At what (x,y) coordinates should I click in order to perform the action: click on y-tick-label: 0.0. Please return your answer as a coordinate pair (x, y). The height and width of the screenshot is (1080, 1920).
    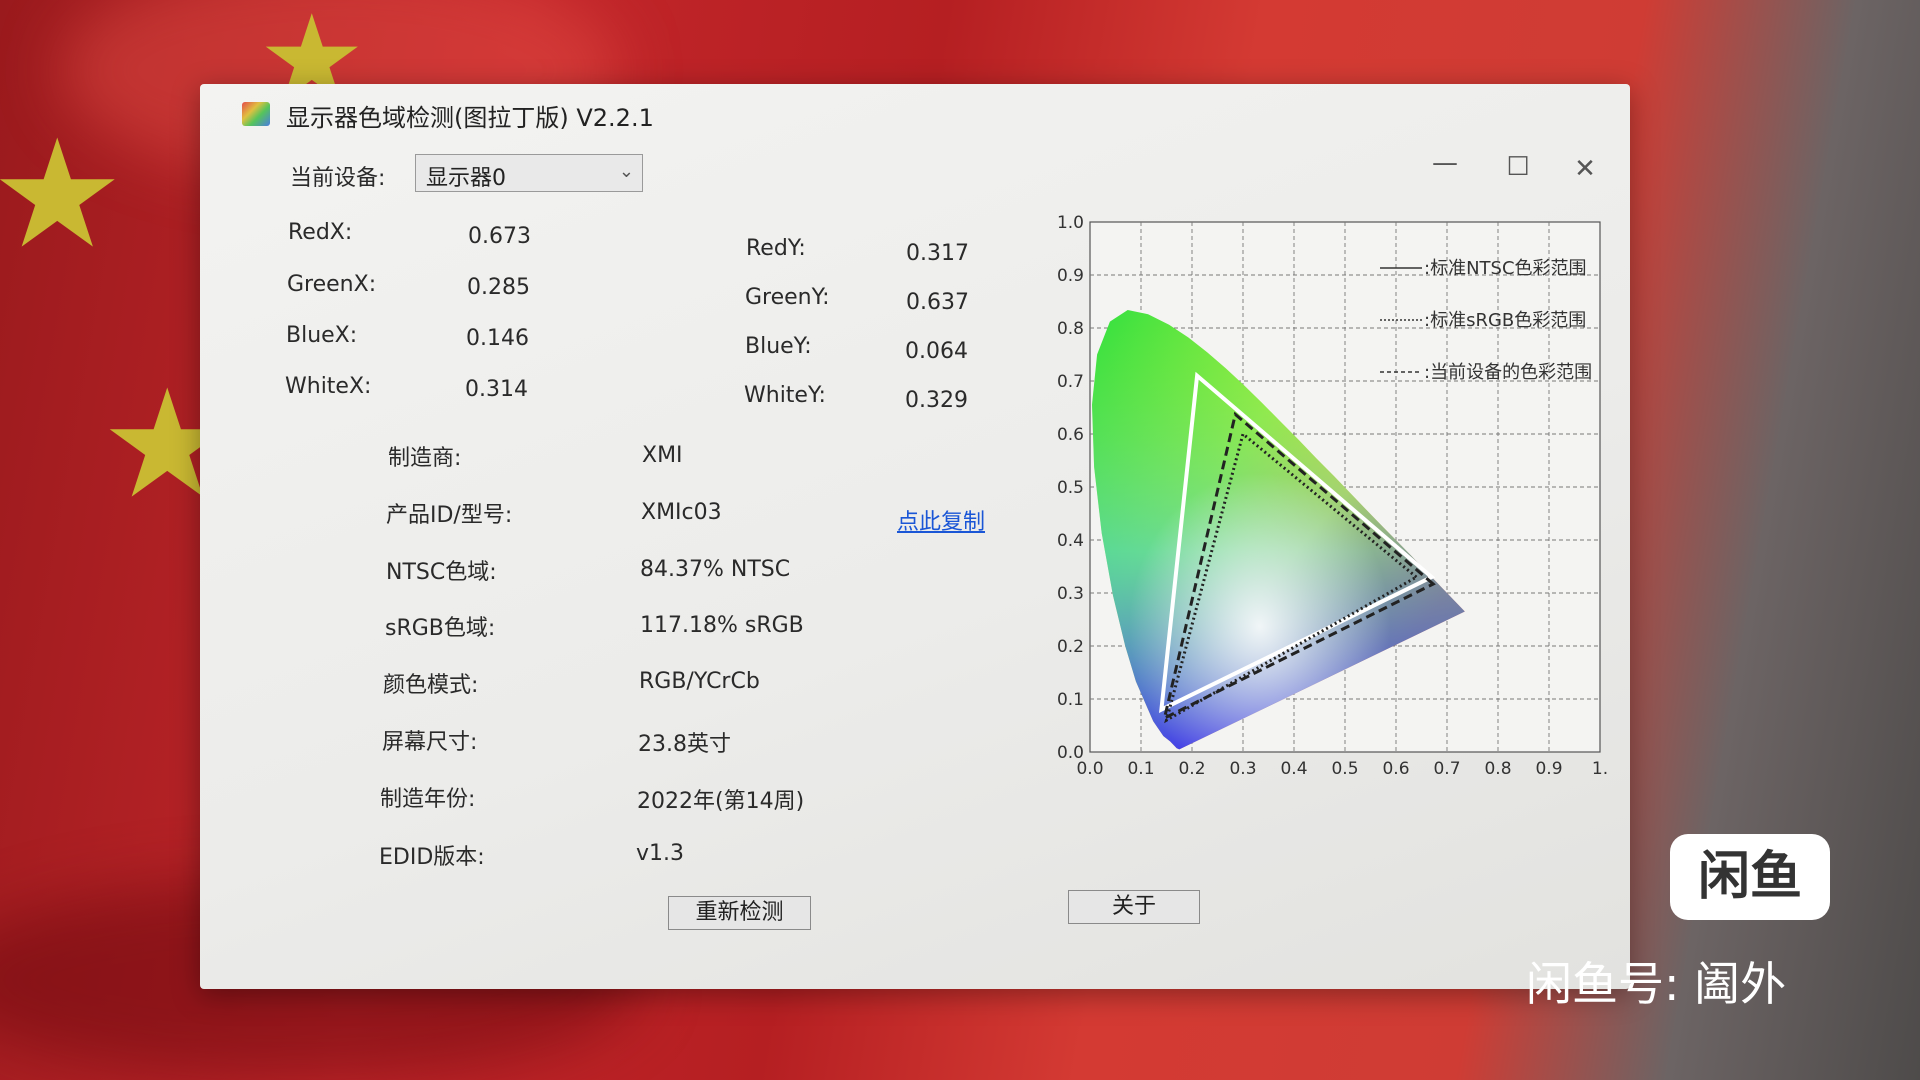
    Looking at the image, I should click on (1070, 753).